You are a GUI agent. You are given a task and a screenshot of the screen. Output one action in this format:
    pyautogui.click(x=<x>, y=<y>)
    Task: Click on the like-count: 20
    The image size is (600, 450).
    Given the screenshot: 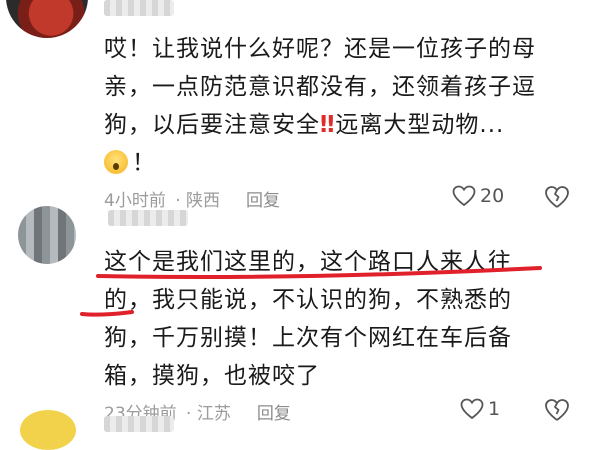 What is the action you would take?
    pyautogui.click(x=492, y=196)
    